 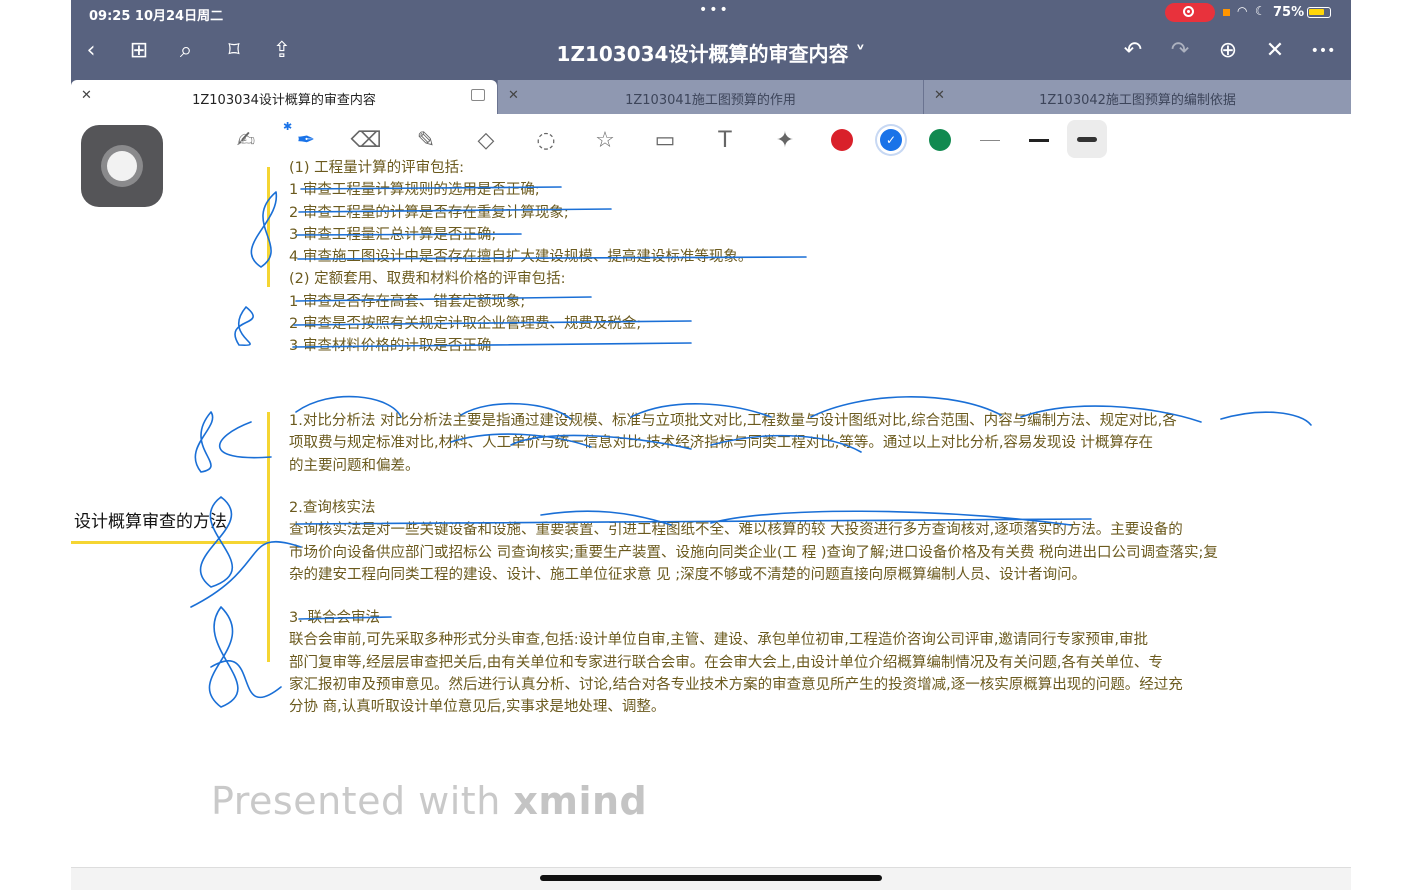 What do you see at coordinates (725, 141) in the screenshot?
I see `text-icon: T` at bounding box center [725, 141].